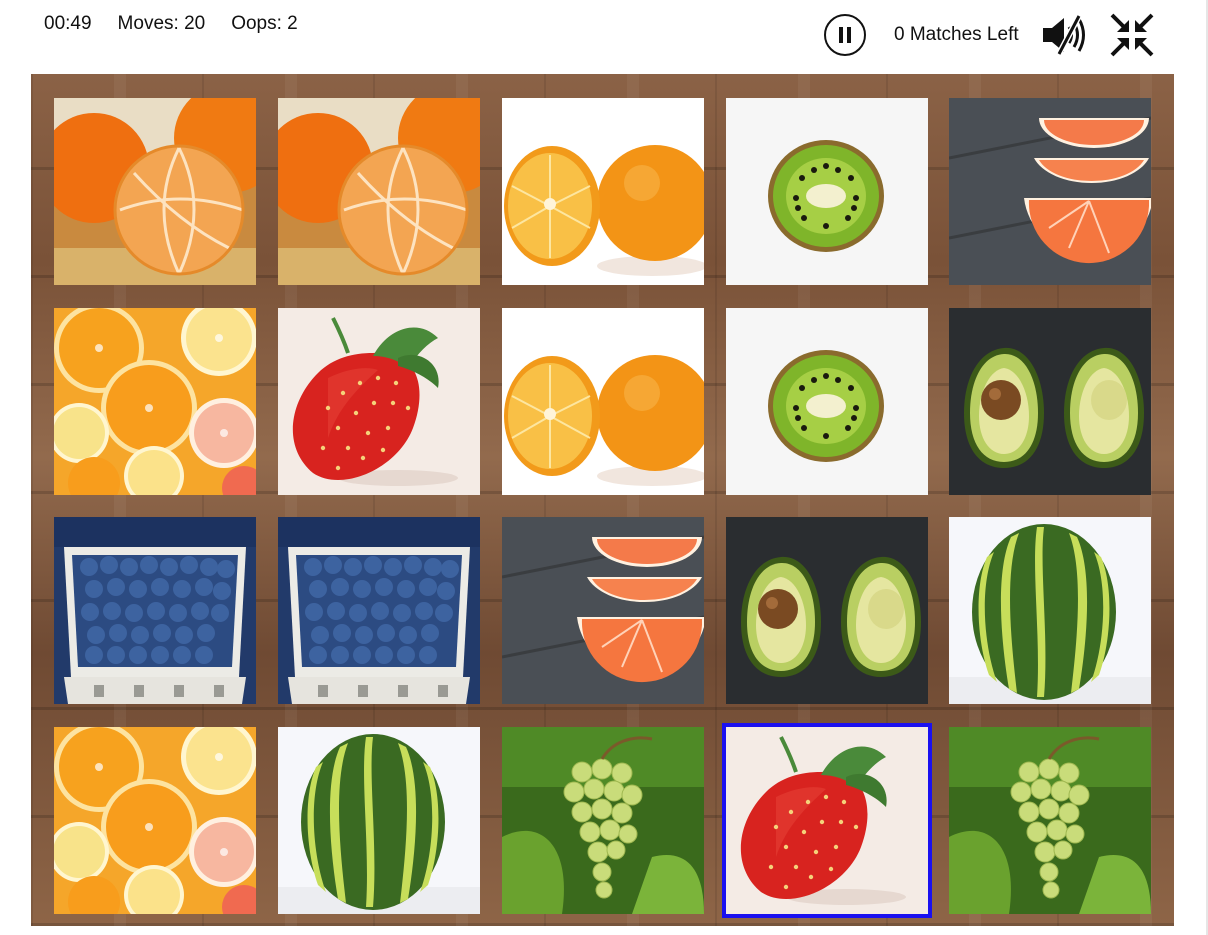  I want to click on sound-muted-icon, so click(1063, 35).